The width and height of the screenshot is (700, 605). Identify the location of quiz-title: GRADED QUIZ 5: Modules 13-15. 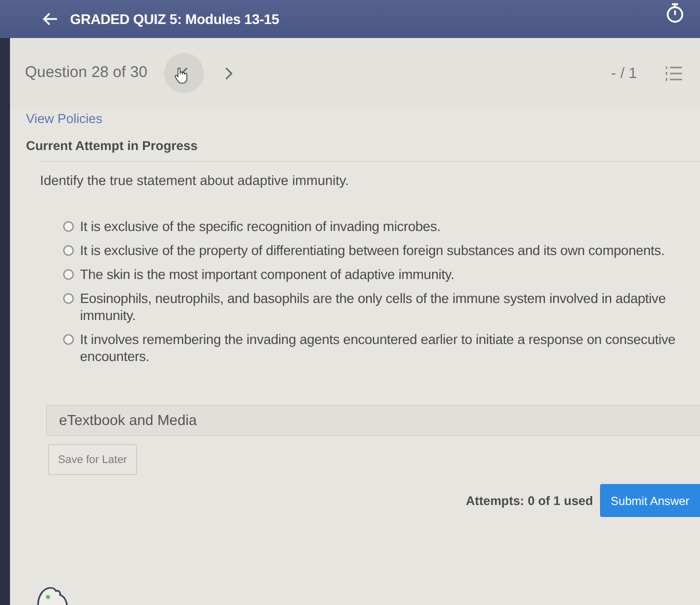
(175, 19).